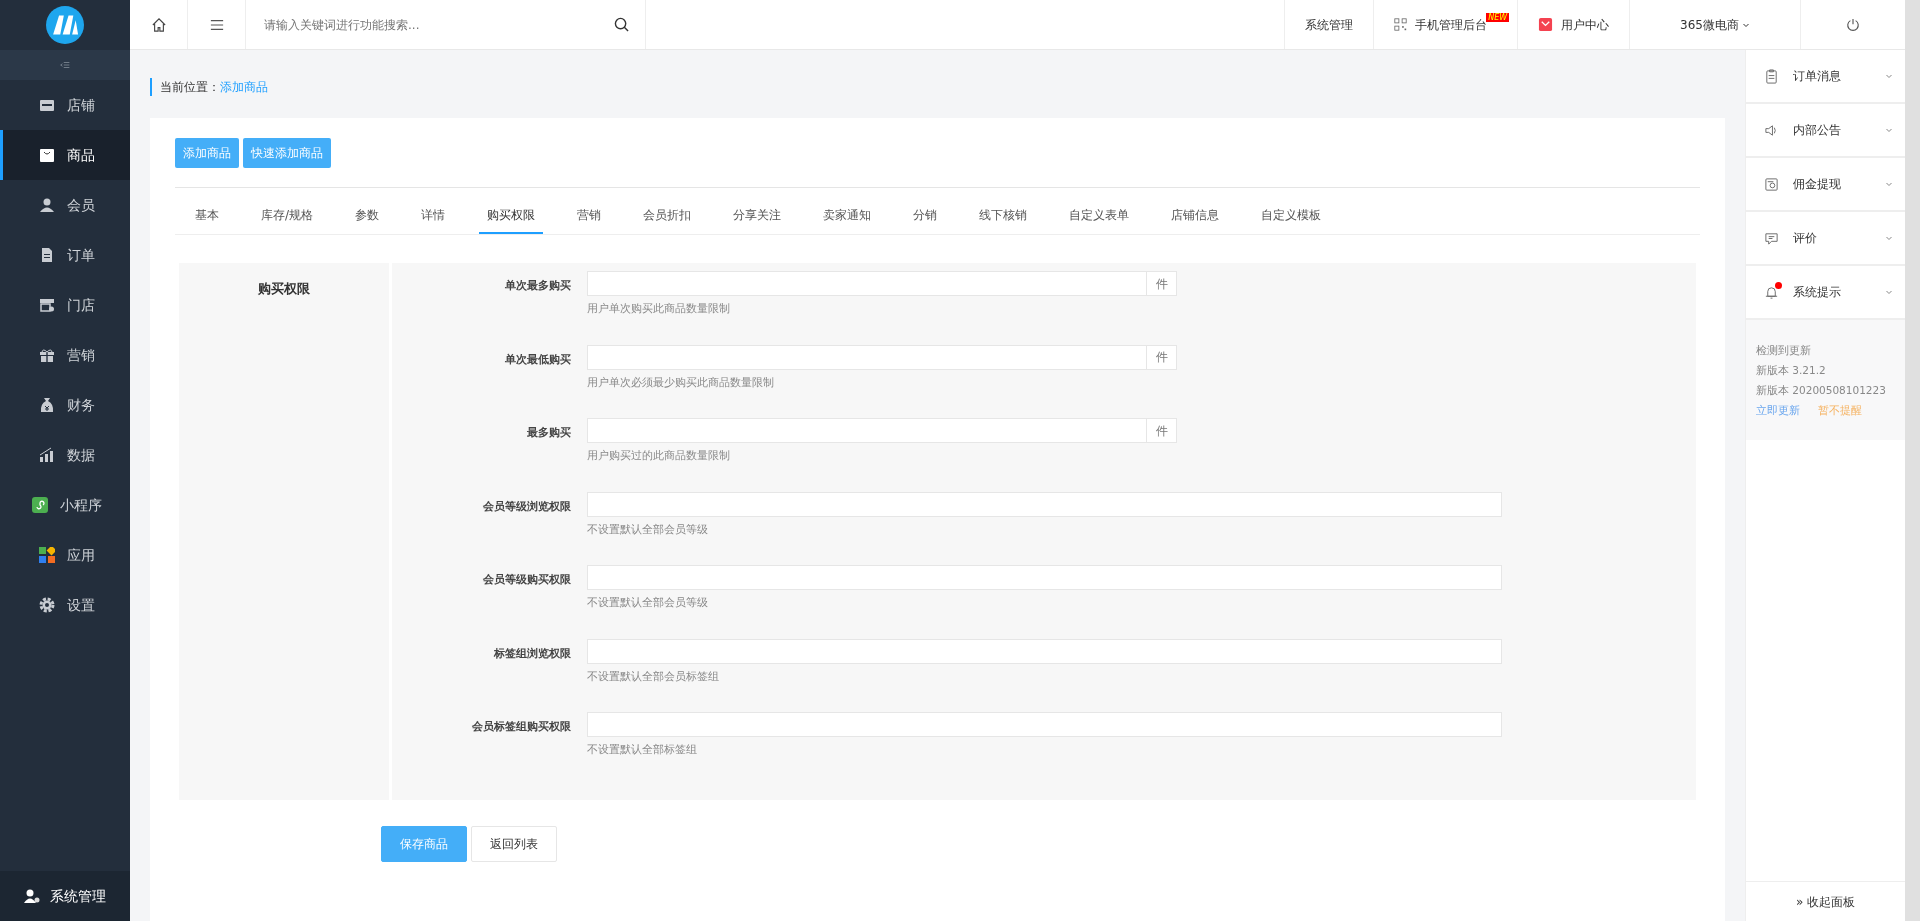  Describe the element at coordinates (46, 355) in the screenshot. I see `gift-icon` at that location.